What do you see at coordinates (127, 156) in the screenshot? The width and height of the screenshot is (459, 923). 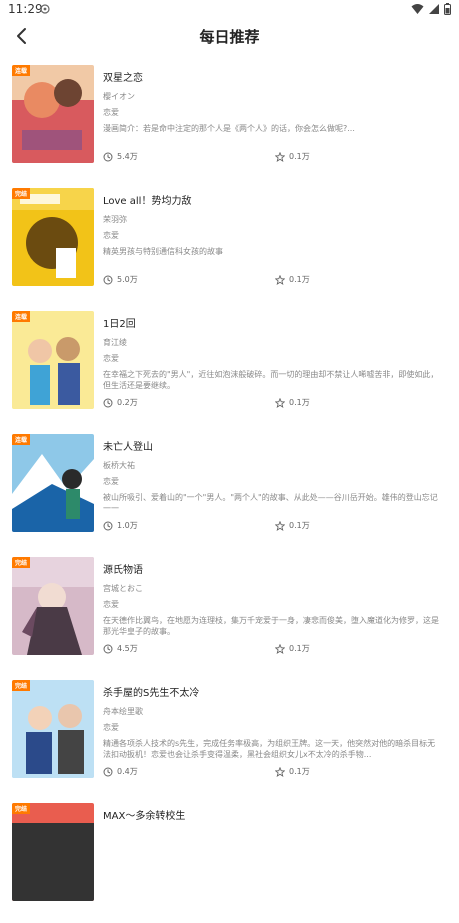 I see `views-value: 5.4万` at bounding box center [127, 156].